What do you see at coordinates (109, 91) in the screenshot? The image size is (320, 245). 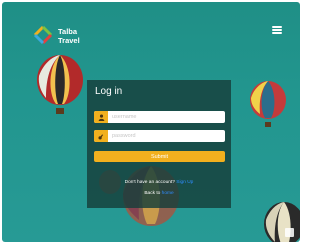 I see `login-title: Log in` at bounding box center [109, 91].